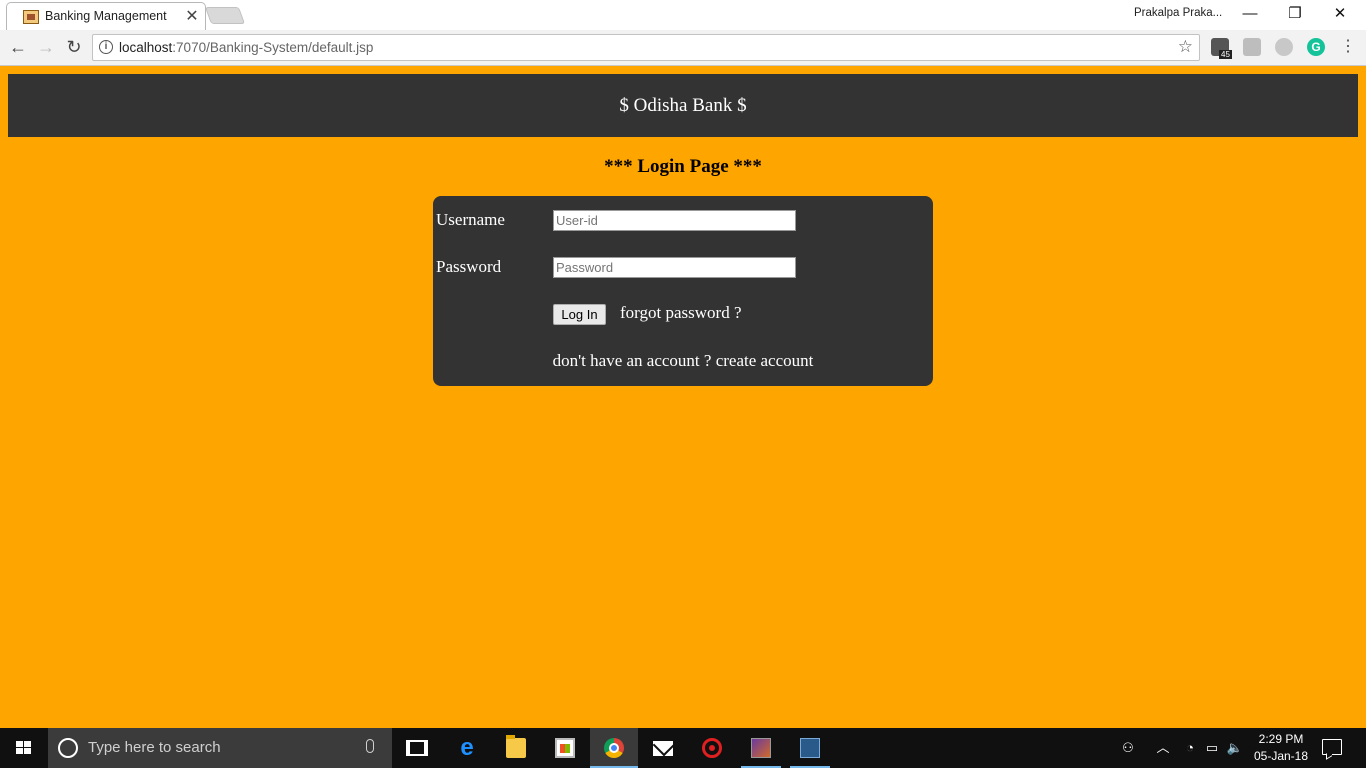 This screenshot has height=768, width=1366. What do you see at coordinates (674, 220) in the screenshot?
I see `username-input` at bounding box center [674, 220].